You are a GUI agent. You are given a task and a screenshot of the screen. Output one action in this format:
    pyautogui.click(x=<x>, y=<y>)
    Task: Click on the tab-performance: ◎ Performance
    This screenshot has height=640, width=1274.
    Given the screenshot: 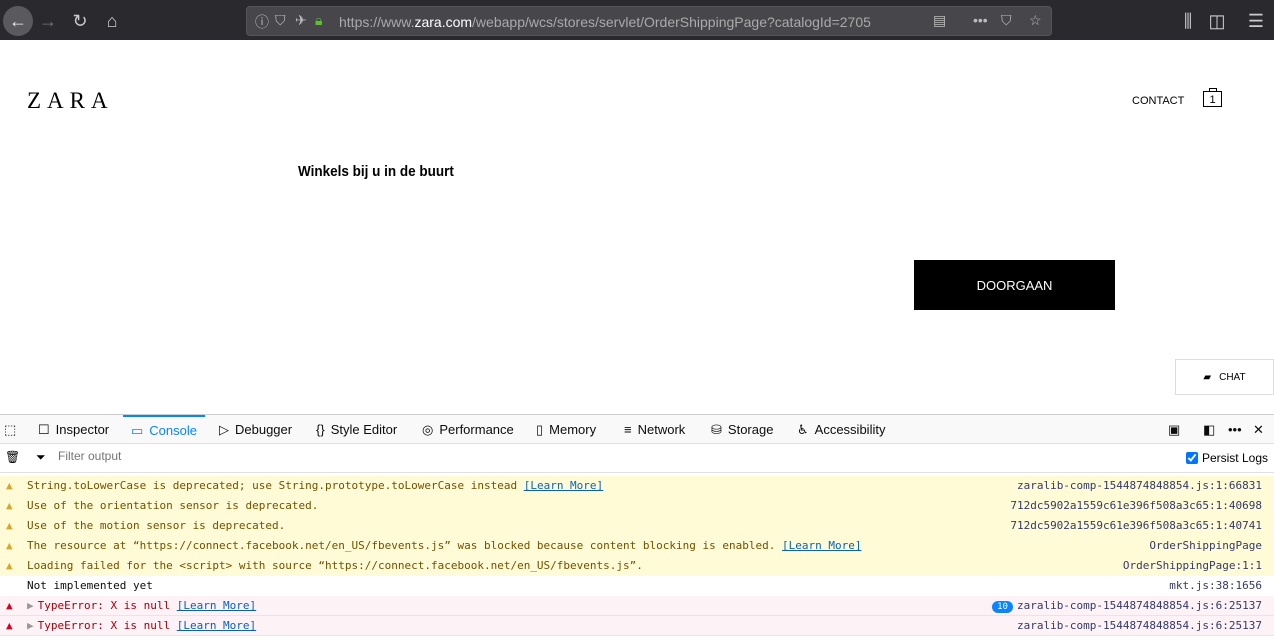 What is the action you would take?
    pyautogui.click(x=468, y=429)
    